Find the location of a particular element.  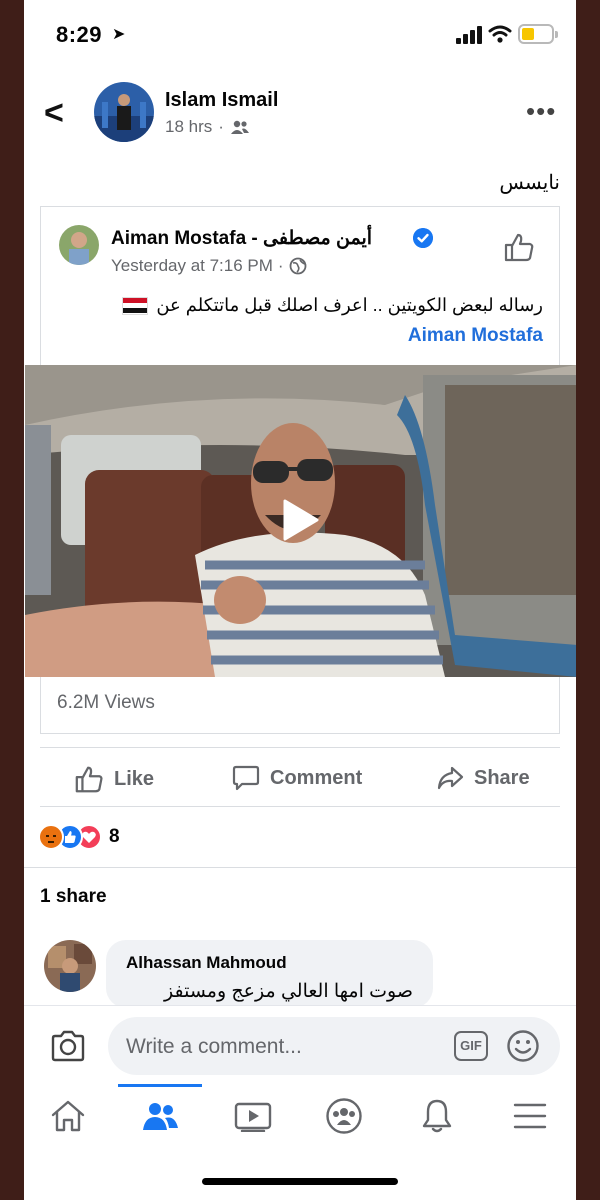

watch-icon is located at coordinates (253, 1117).